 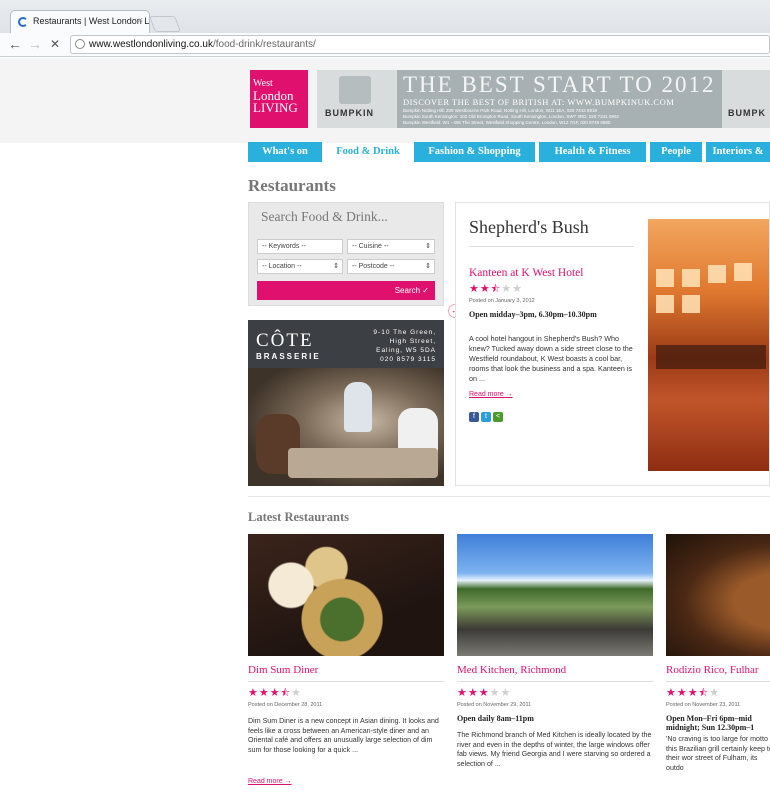 What do you see at coordinates (533, 314) in the screenshot?
I see `opening-hours: Open midday–3pm, 6.30pm–10.30pm` at bounding box center [533, 314].